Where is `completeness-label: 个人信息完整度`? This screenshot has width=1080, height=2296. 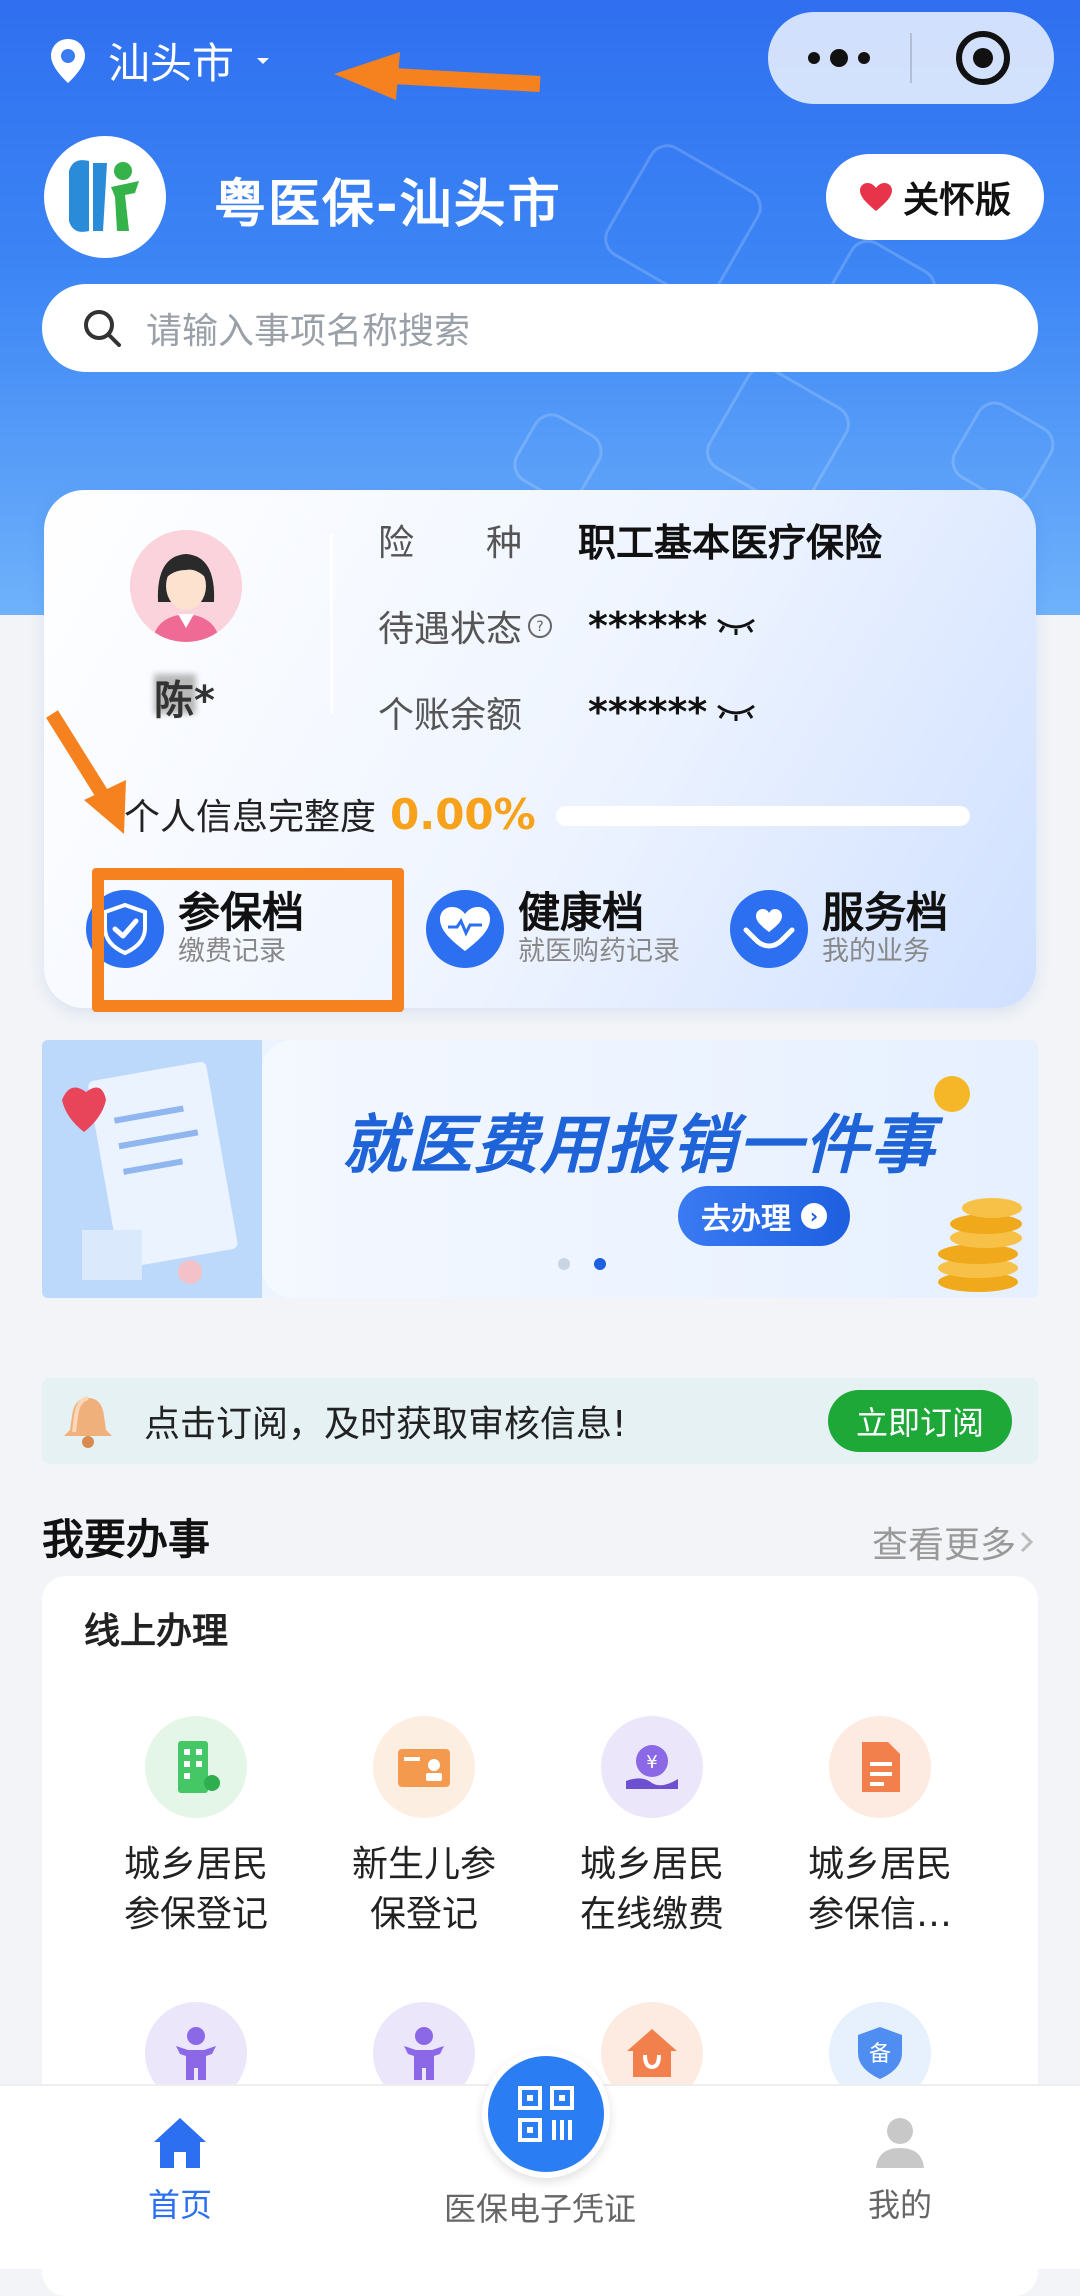 completeness-label: 个人信息完整度 is located at coordinates (250, 817).